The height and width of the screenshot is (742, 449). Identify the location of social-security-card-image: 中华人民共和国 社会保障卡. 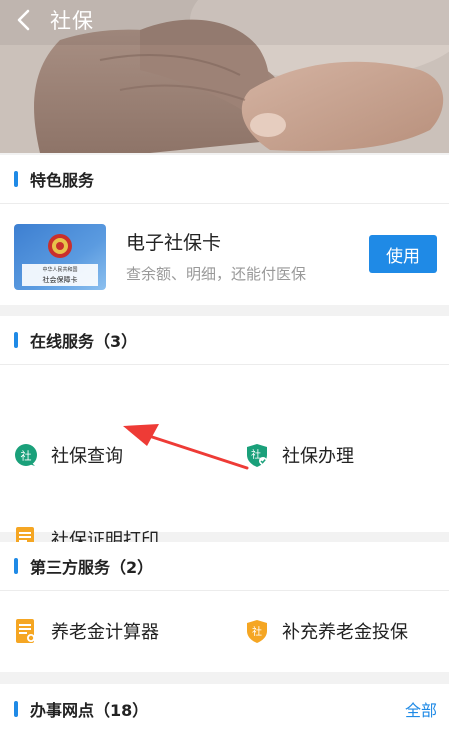
(60, 257).